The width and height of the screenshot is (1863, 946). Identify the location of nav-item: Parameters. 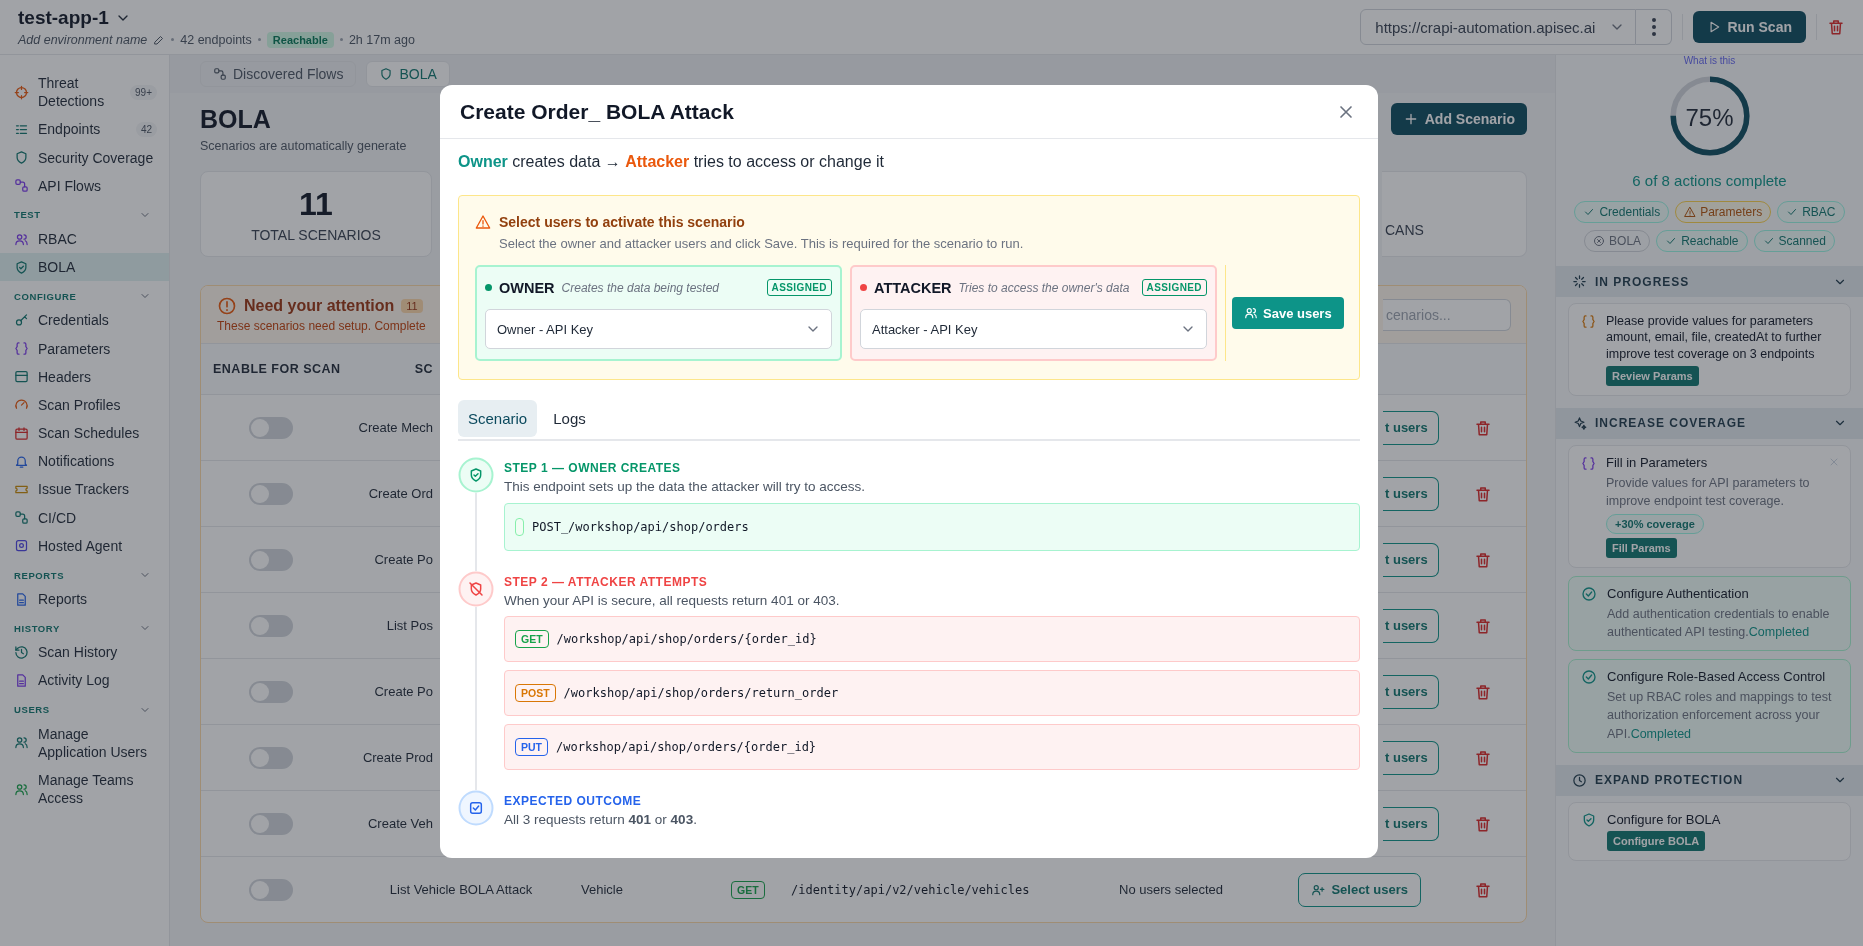
(84, 348).